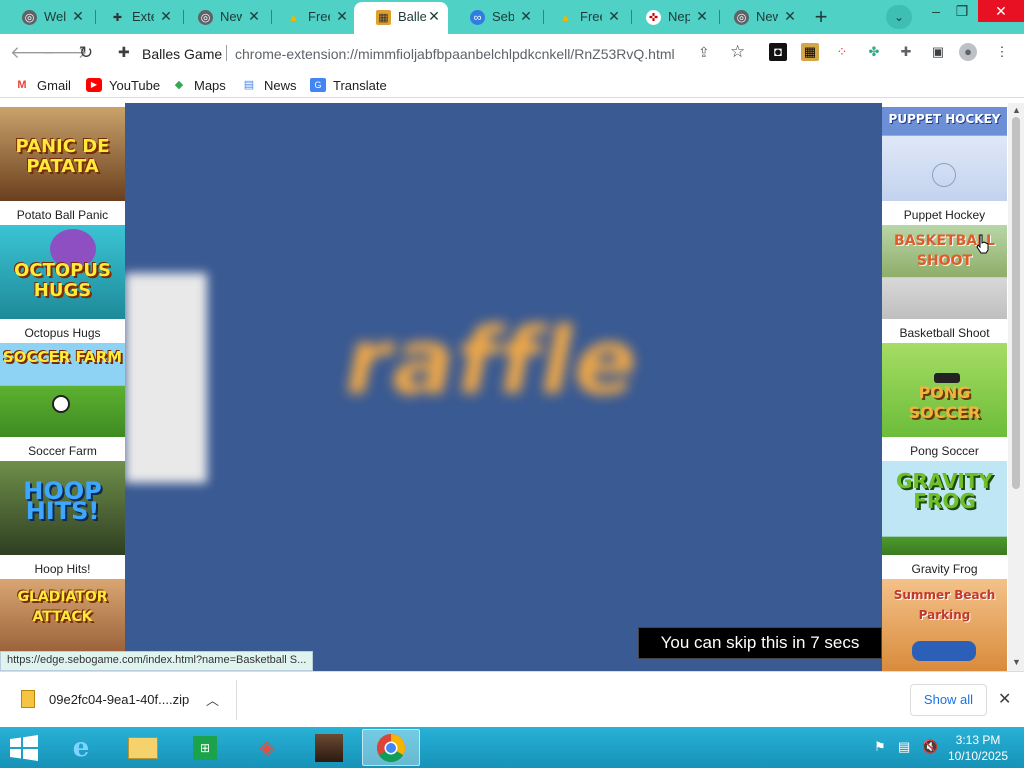  I want to click on game-card-summer-beach-parking: Summer Beach Parking, so click(944, 625).